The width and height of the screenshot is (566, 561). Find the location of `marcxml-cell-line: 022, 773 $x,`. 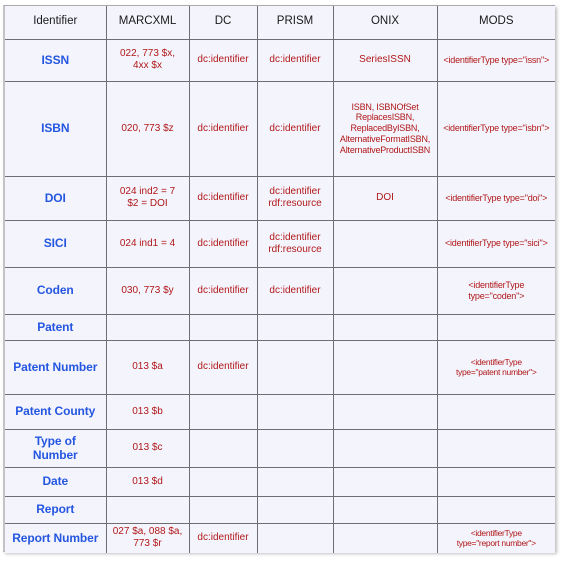

marcxml-cell-line: 022, 773 $x, is located at coordinates (147, 53).